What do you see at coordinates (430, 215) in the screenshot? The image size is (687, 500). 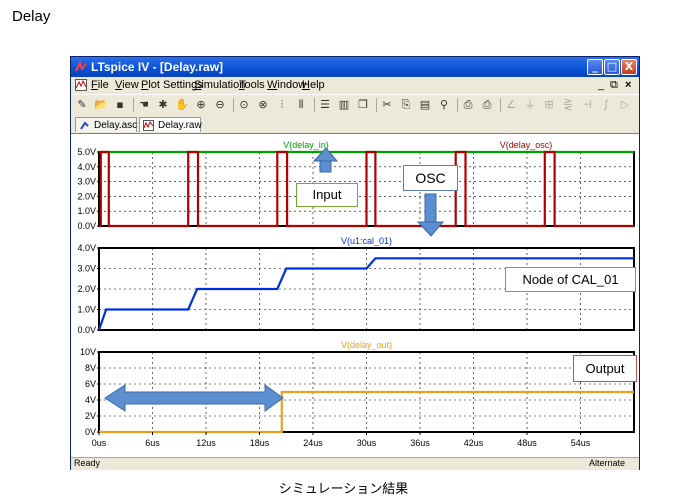 I see `down-arrow-icon` at bounding box center [430, 215].